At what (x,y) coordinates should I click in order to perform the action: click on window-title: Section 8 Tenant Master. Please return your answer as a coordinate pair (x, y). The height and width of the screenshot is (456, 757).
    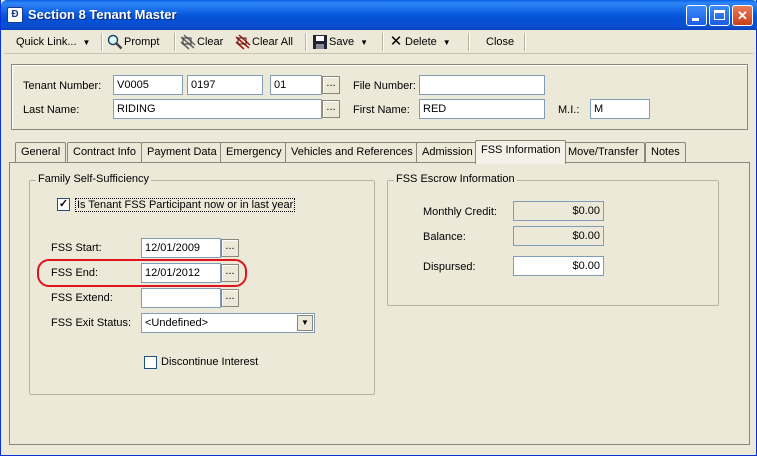
    Looking at the image, I should click on (102, 14).